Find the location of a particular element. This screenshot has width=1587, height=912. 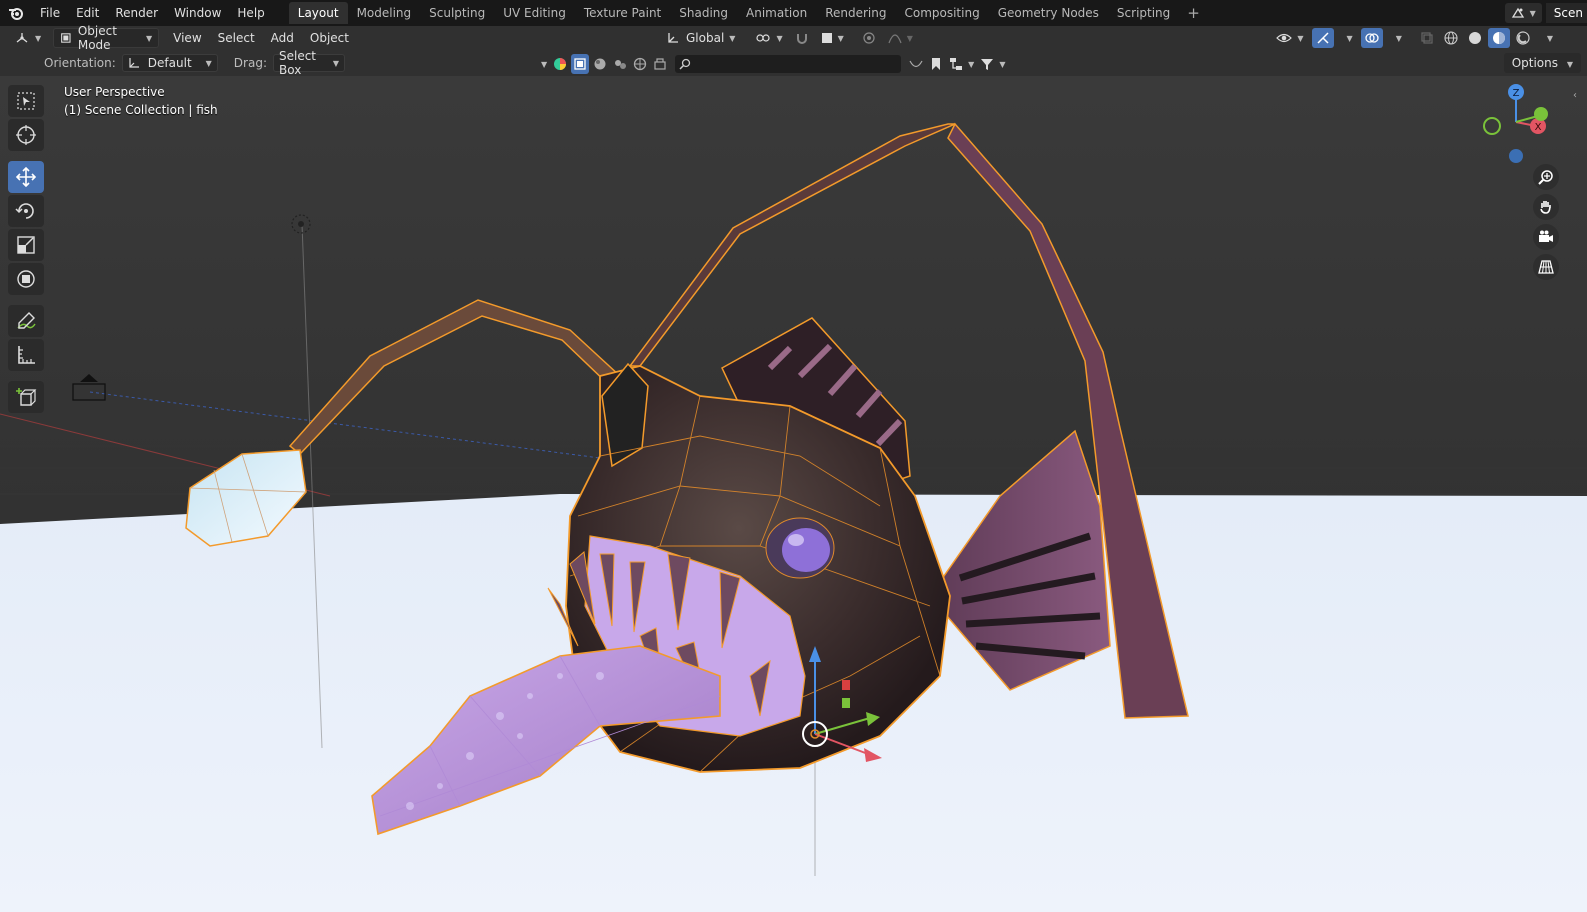

filter-tools: ▼ ▼ ▼ is located at coordinates (771, 64).